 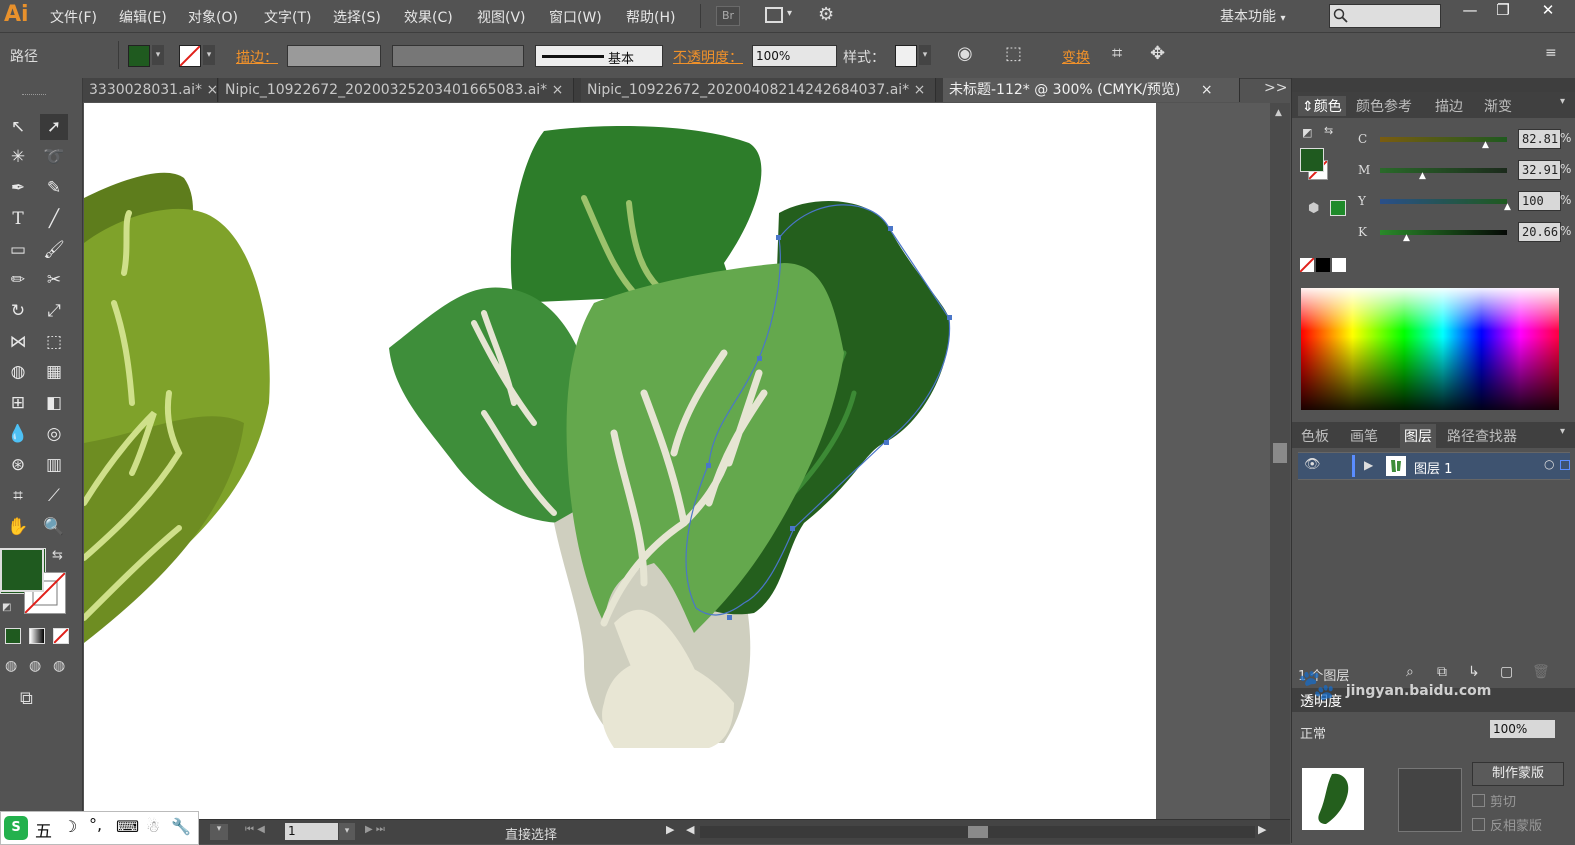 What do you see at coordinates (1385, 16) in the screenshot?
I see `search-input` at bounding box center [1385, 16].